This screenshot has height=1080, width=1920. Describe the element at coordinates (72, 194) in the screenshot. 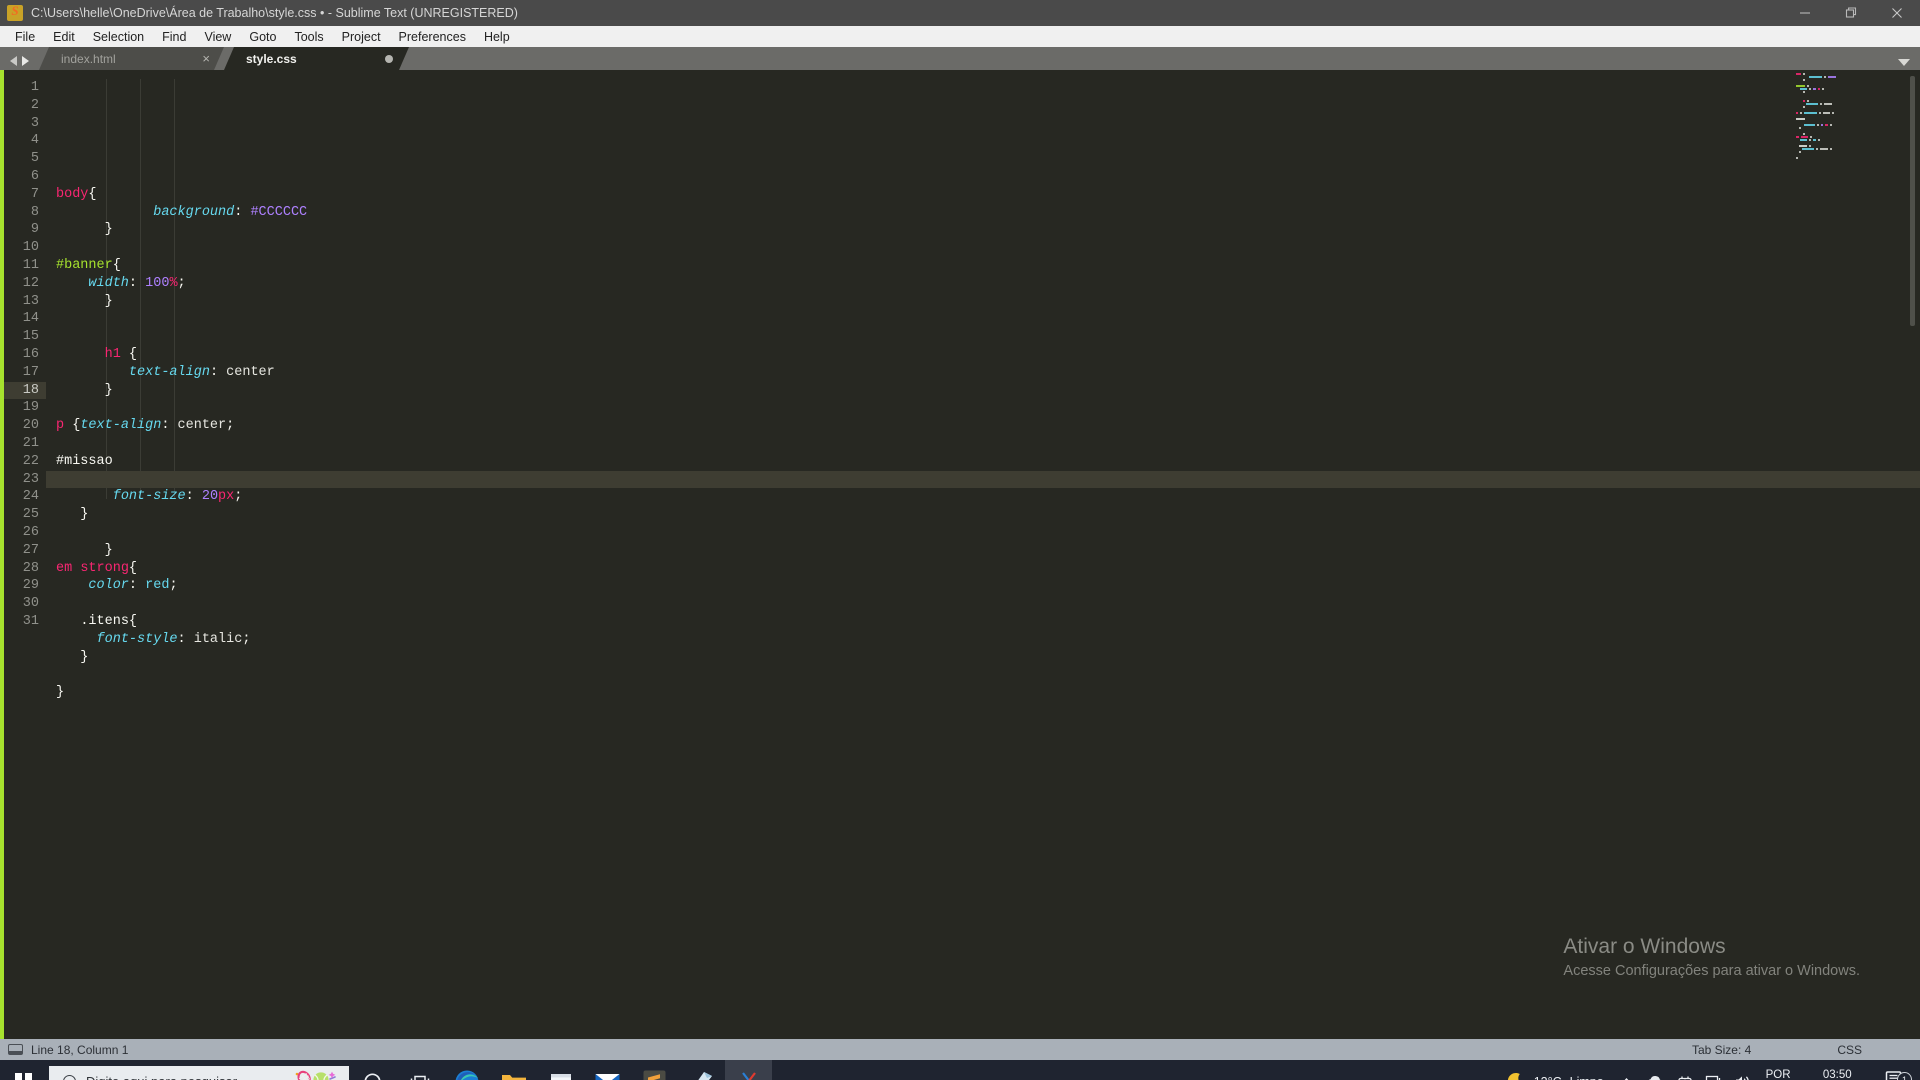

I see `code-token: body` at that location.